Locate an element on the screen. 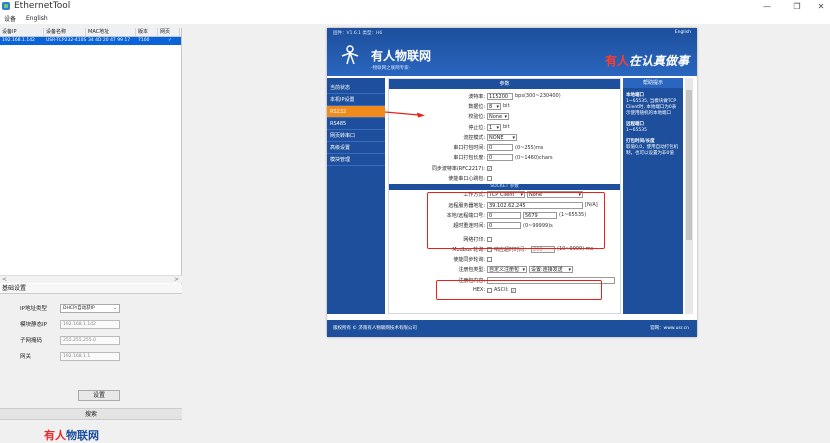 The height and width of the screenshot is (443, 830). param-hint: bit is located at coordinates (506, 127).